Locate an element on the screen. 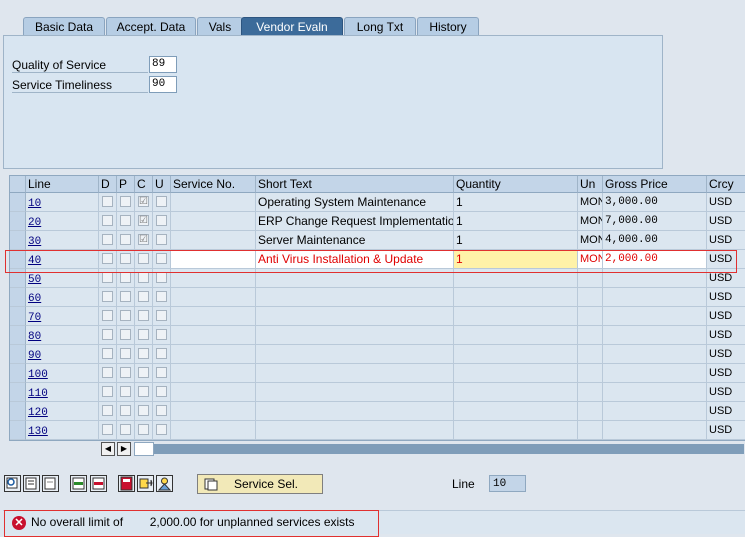  quality-field: 89 is located at coordinates (163, 64).